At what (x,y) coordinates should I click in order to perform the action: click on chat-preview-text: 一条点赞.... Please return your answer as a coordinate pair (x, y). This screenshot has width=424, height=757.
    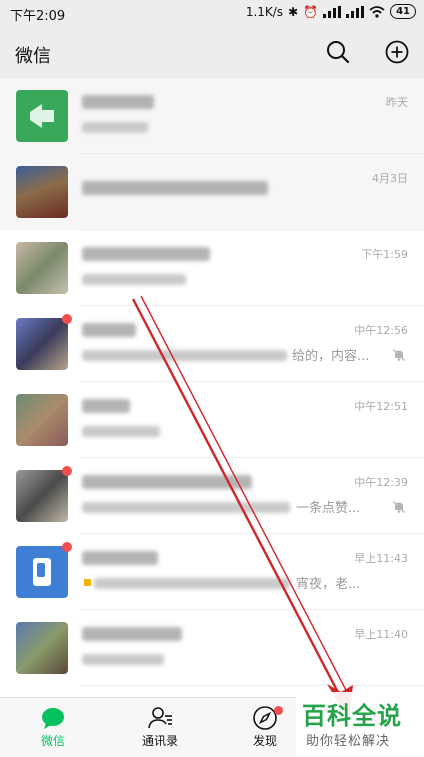
    Looking at the image, I should click on (328, 508).